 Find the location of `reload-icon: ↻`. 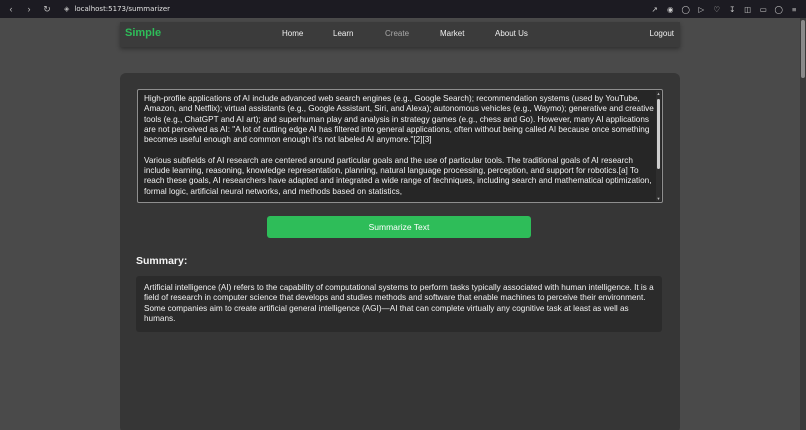

reload-icon: ↻ is located at coordinates (47, 9).